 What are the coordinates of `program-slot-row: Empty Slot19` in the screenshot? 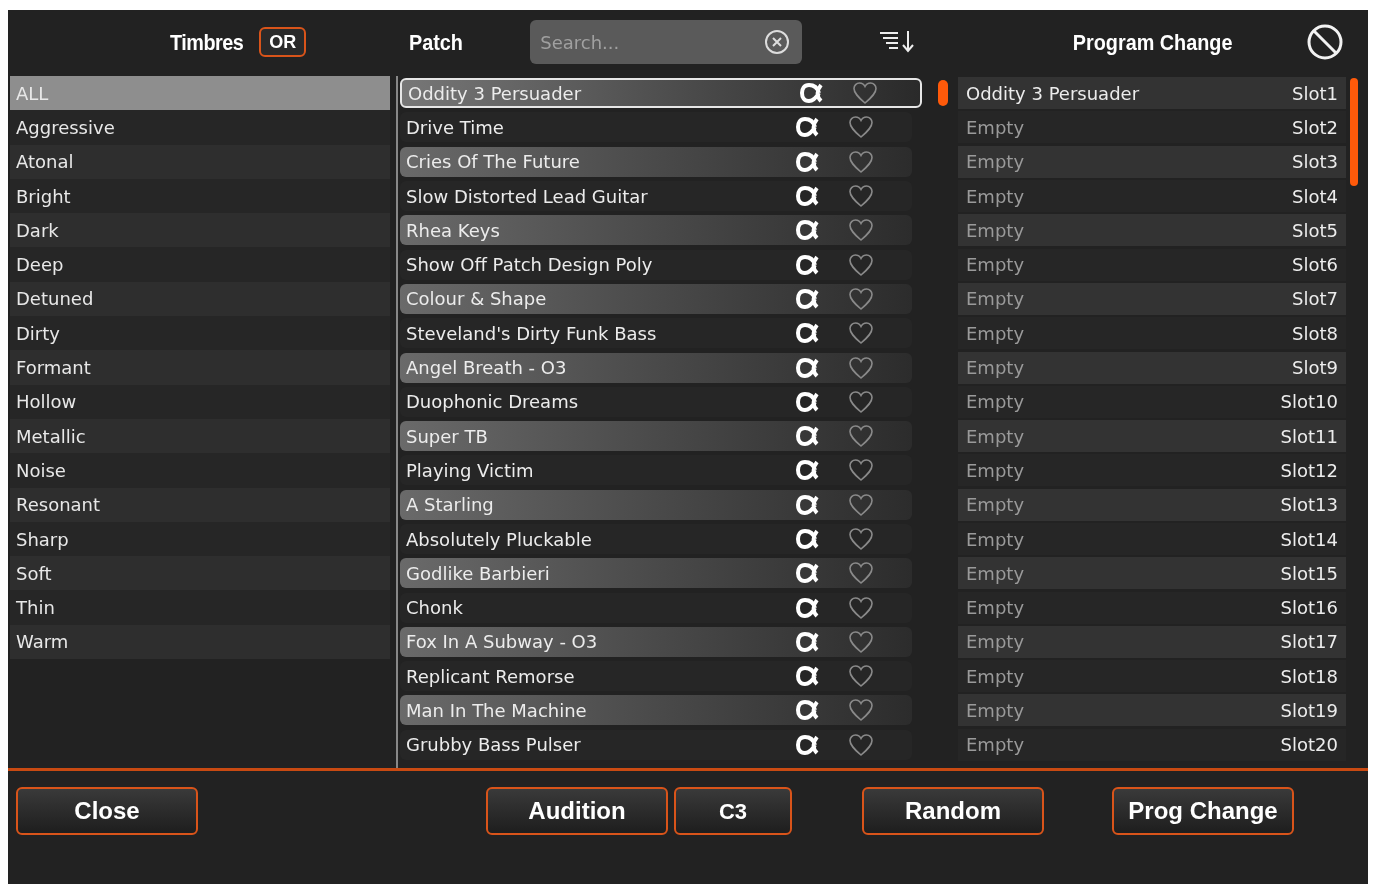 It's located at (1152, 710).